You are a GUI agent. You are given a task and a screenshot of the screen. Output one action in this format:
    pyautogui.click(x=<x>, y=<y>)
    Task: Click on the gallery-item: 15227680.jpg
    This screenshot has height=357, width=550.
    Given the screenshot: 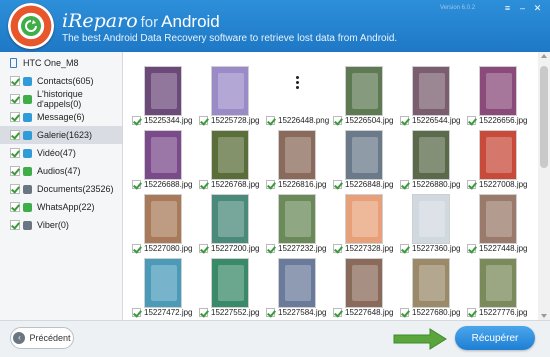 What is the action you would take?
    pyautogui.click(x=431, y=286)
    